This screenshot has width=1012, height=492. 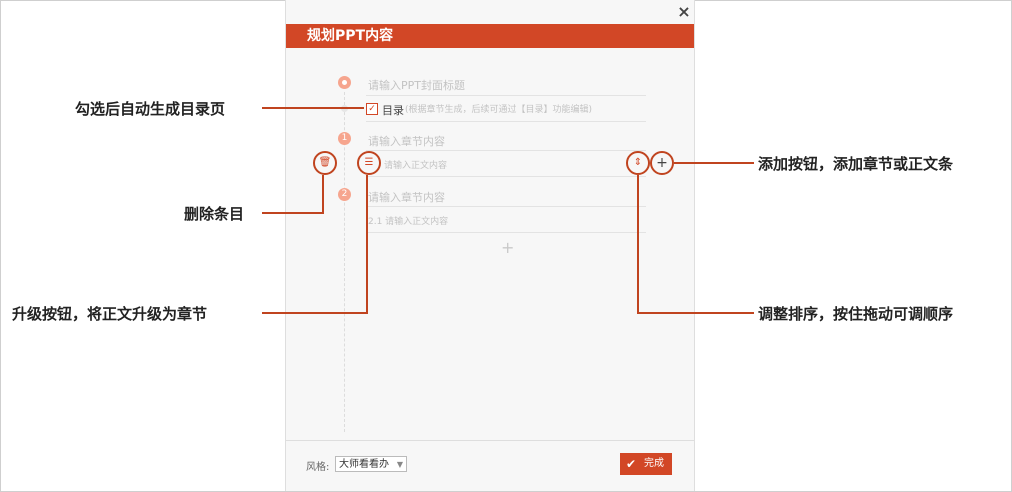 I want to click on promote-icon: ☰, so click(x=369, y=162).